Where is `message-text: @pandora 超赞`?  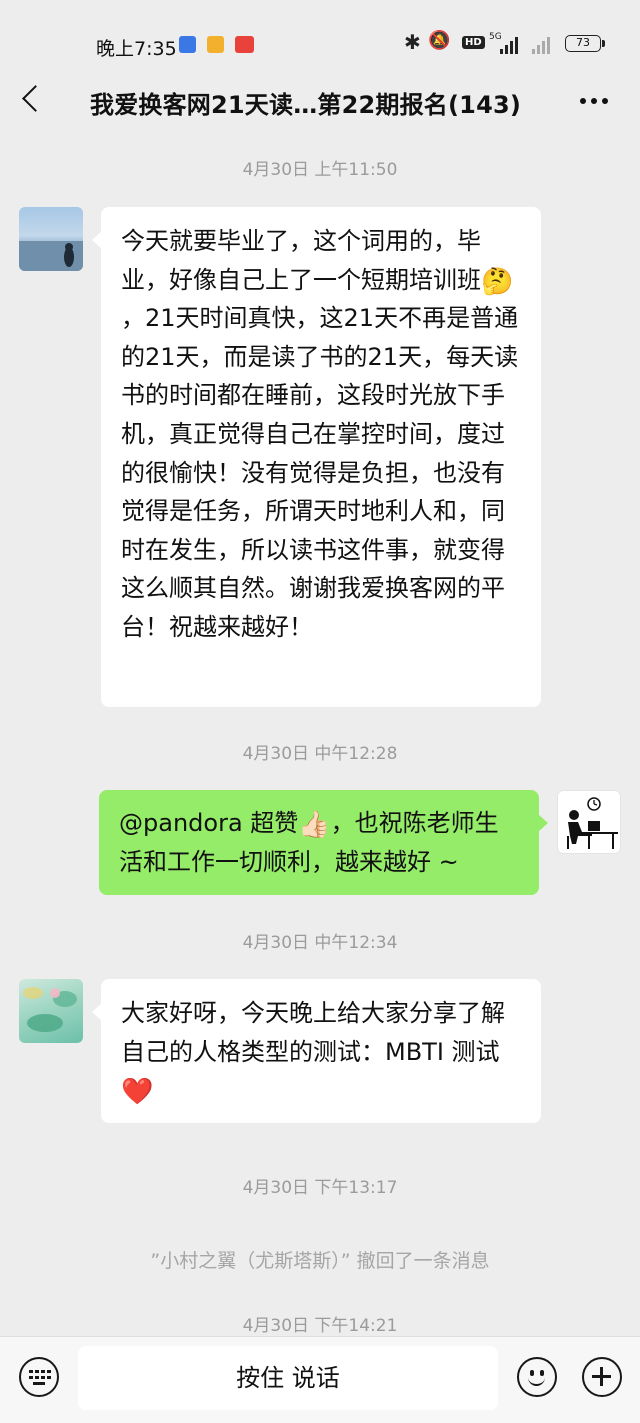 message-text: @pandora 超赞 is located at coordinates (209, 823).